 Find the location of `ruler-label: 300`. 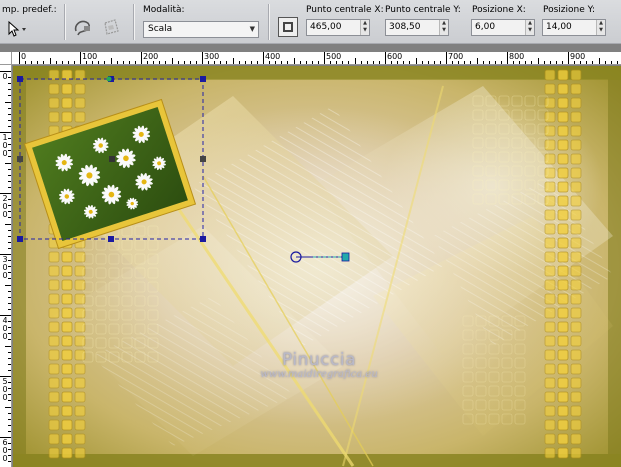

ruler-label: 300 is located at coordinates (212, 56).